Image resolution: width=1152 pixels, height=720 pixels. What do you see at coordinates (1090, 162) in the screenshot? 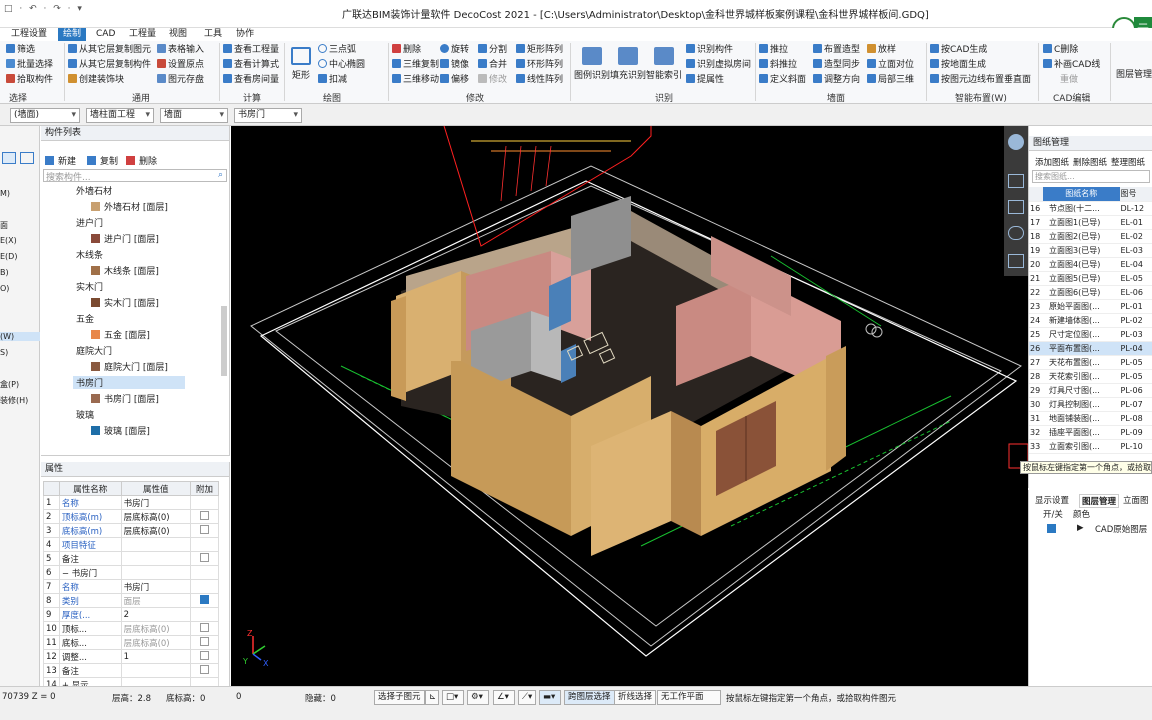
I see `delete-drawing-button: 删除图纸` at bounding box center [1090, 162].